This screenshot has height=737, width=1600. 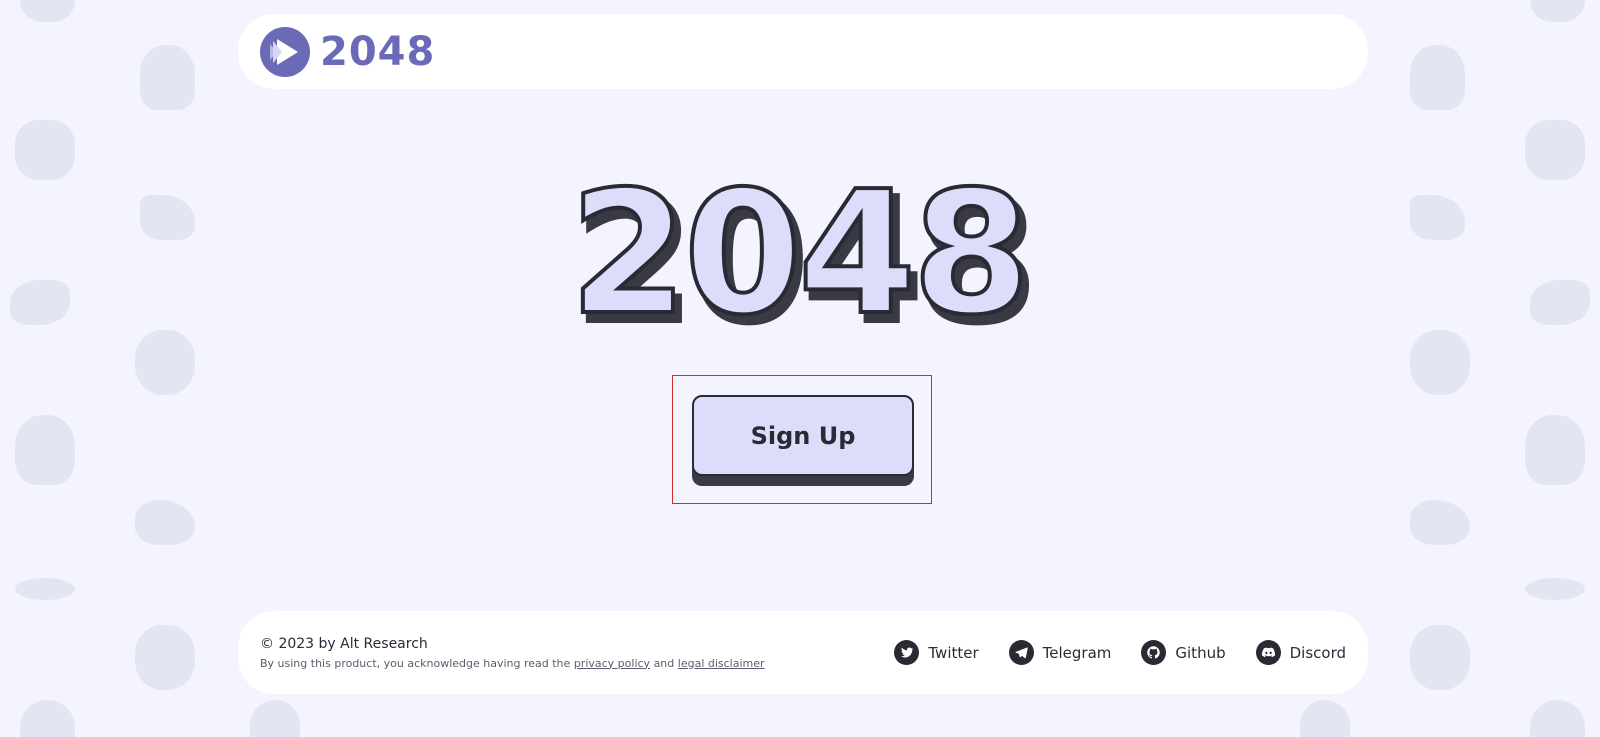 I want to click on hero-title-text: 2048, so click(x=797, y=260).